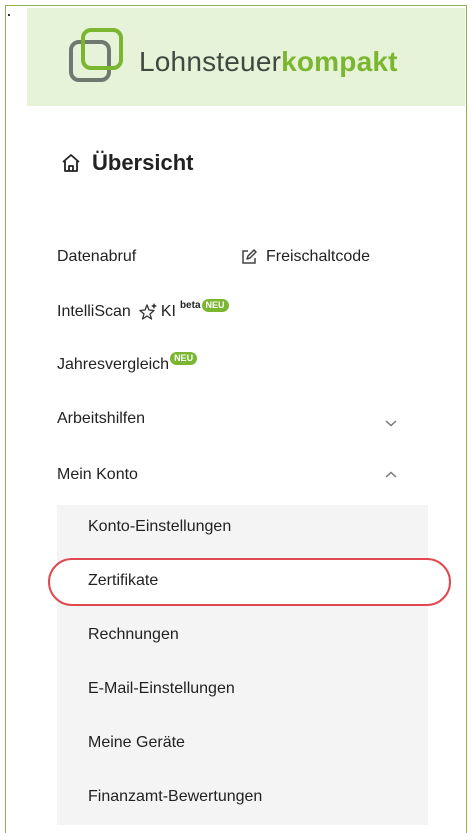 This screenshot has height=833, width=472. Describe the element at coordinates (190, 305) in the screenshot. I see `beta-label: beta` at that location.